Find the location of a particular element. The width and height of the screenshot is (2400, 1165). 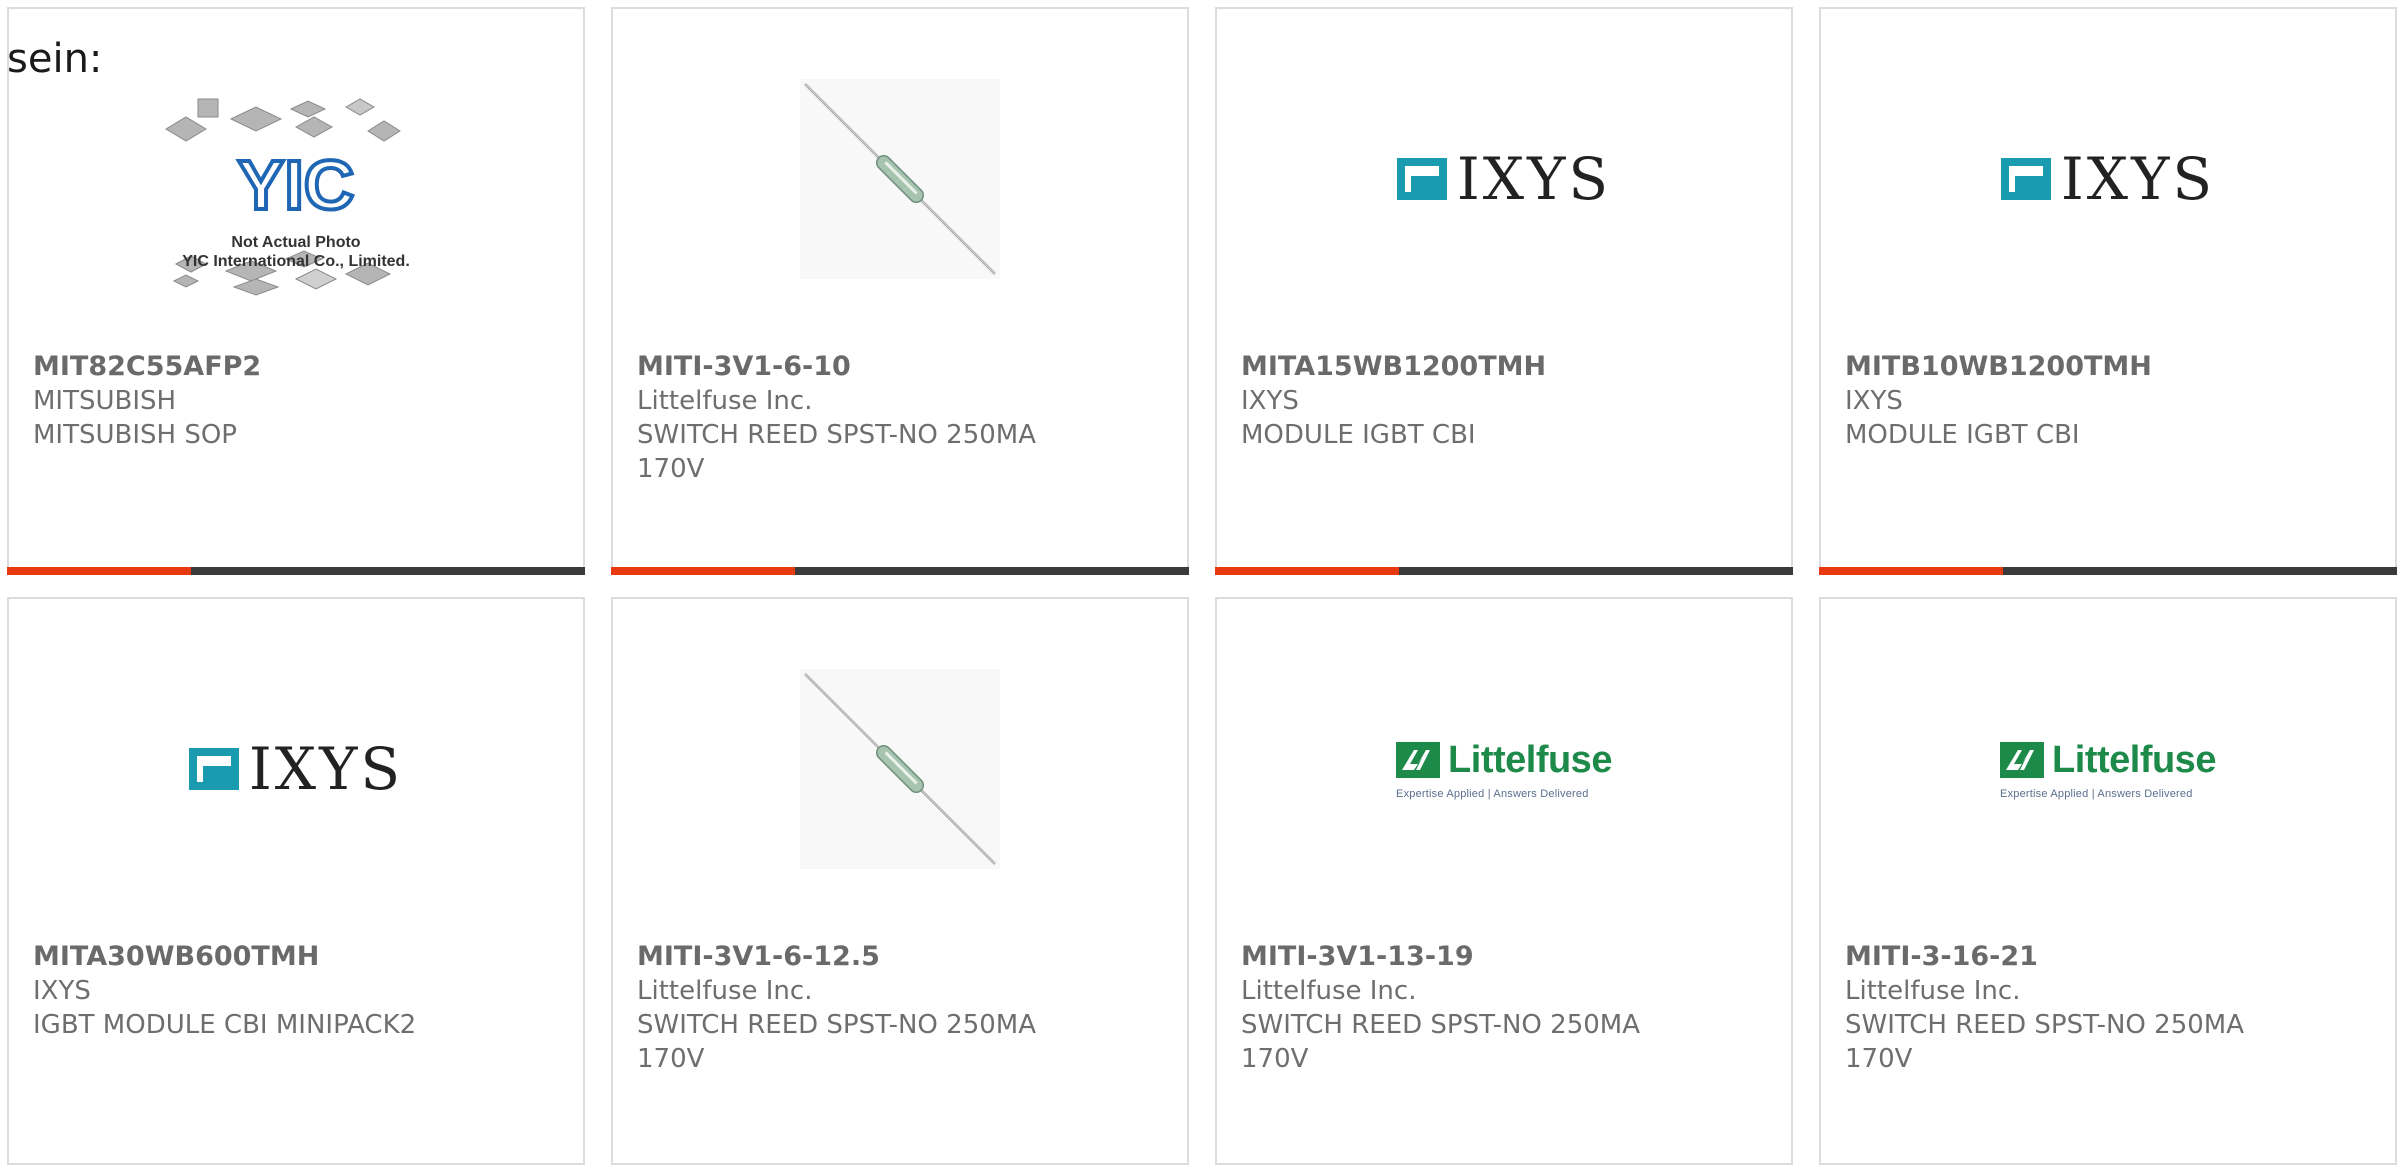

description: IGBT MODULE CBI MINIPACK2 is located at coordinates (225, 1025).